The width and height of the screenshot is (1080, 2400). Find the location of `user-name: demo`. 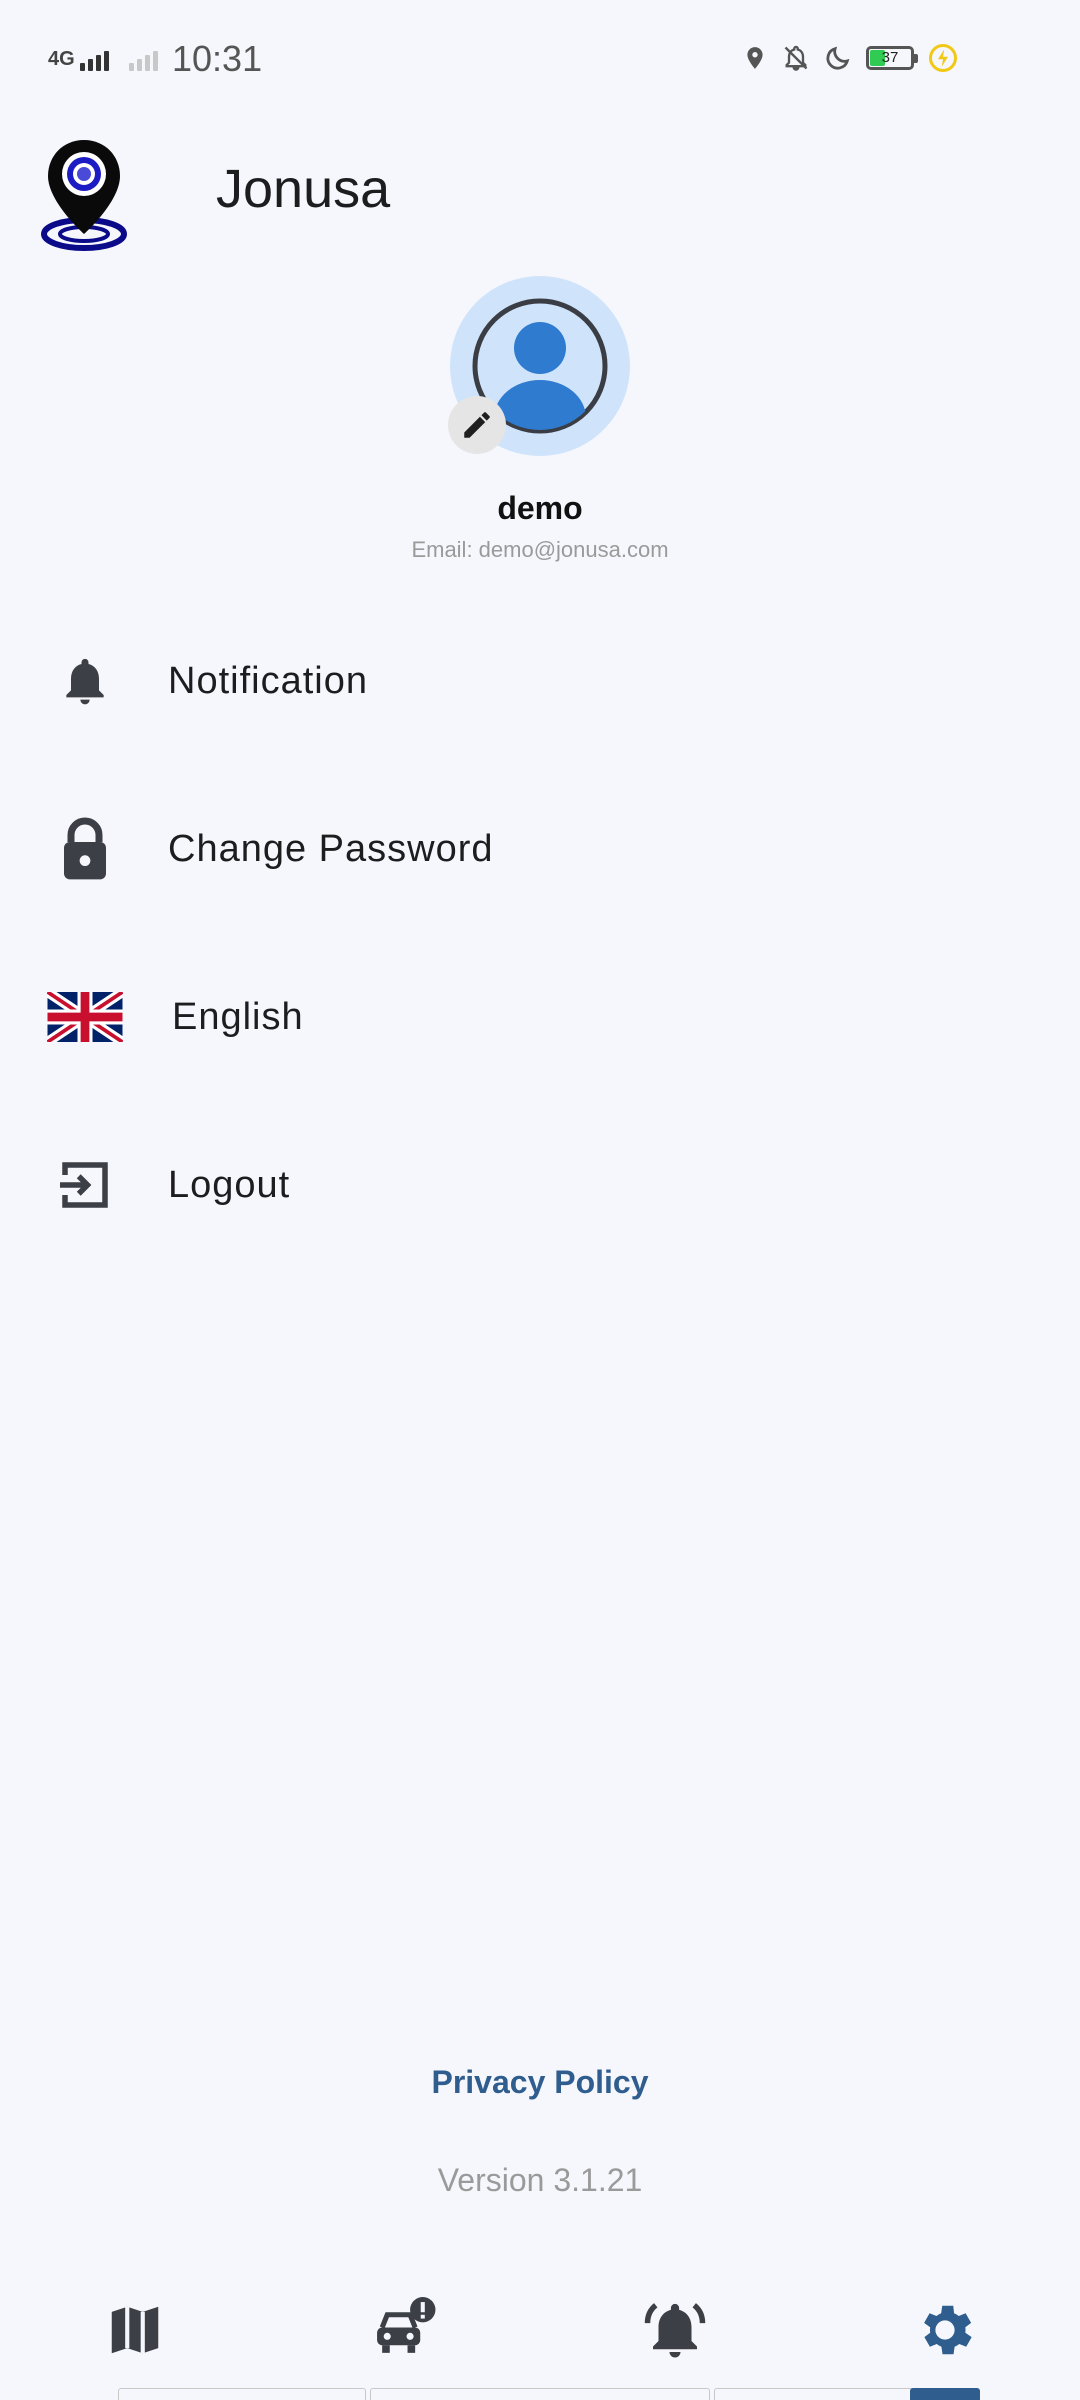

user-name: demo is located at coordinates (540, 508).